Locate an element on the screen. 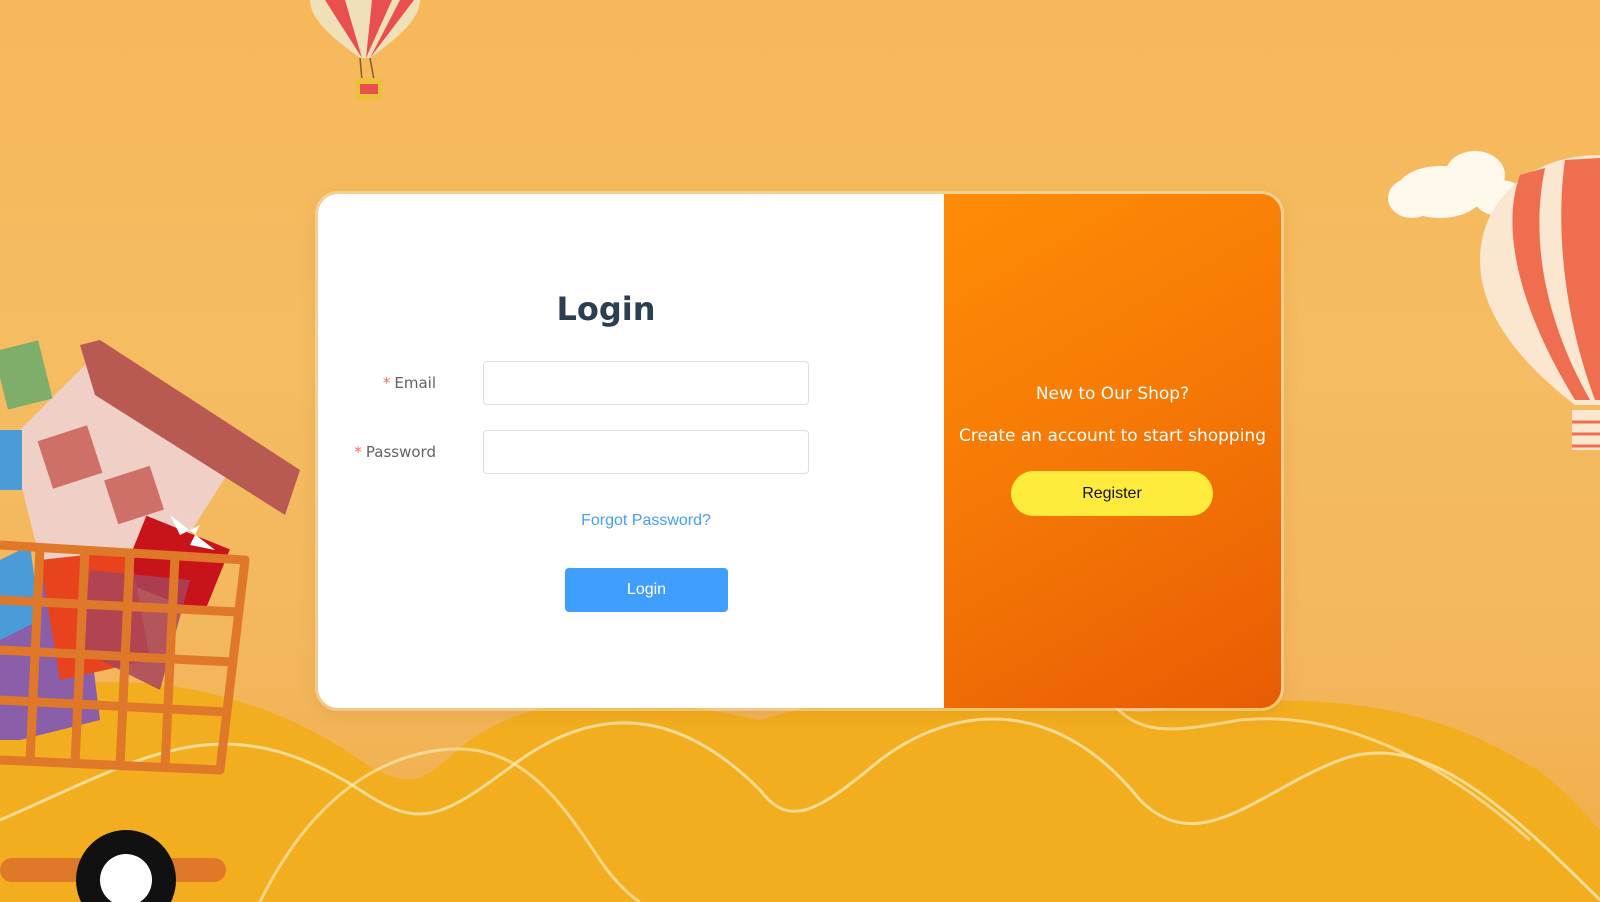  email-label-text: Email is located at coordinates (415, 383).